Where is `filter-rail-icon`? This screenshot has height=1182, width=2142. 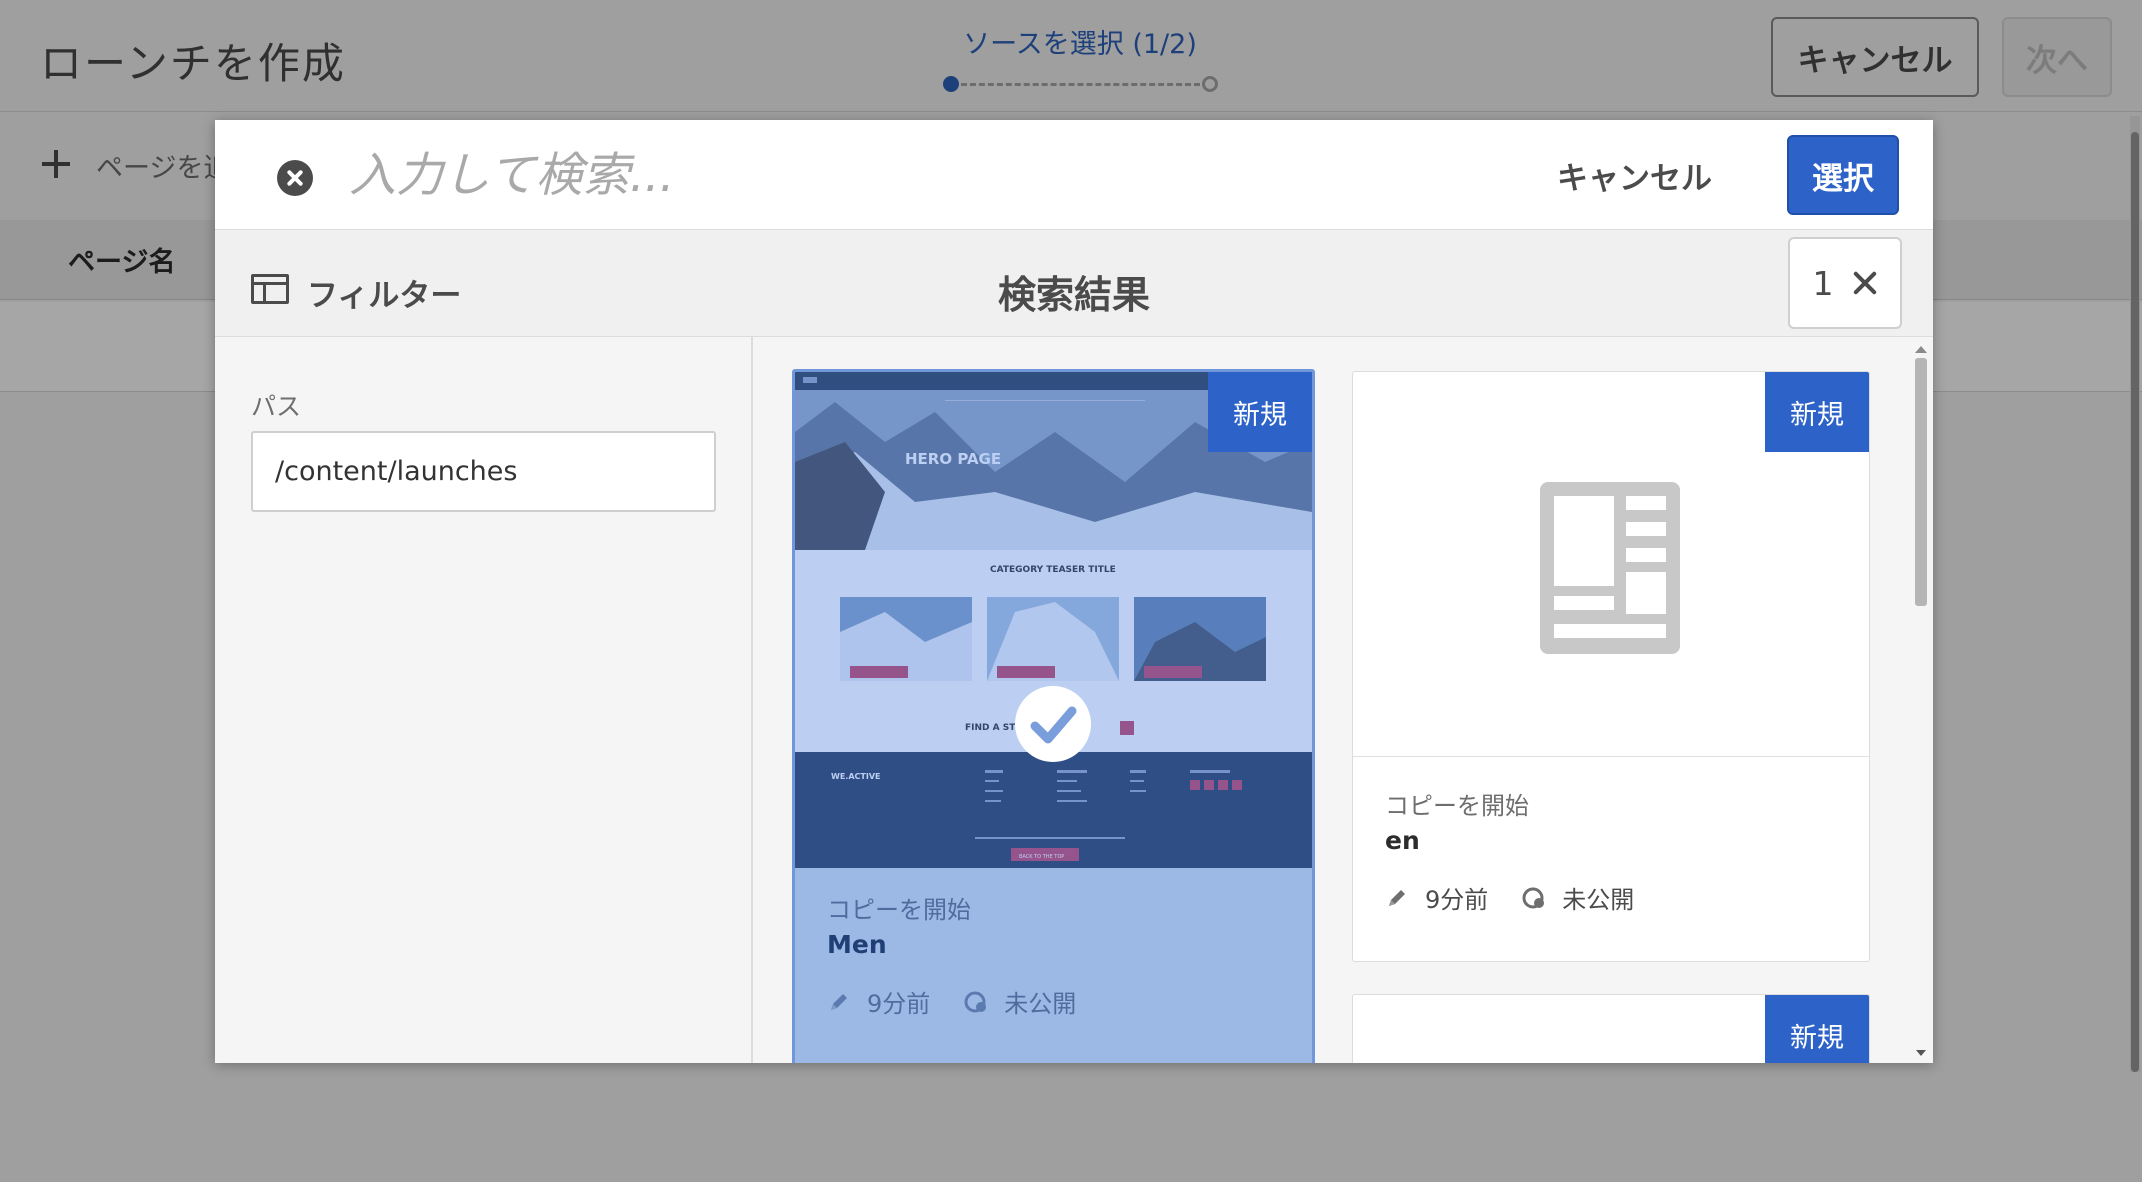 filter-rail-icon is located at coordinates (270, 289).